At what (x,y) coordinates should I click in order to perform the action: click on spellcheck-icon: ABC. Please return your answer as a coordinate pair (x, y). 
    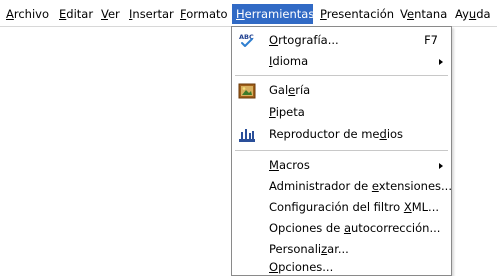
    Looking at the image, I should click on (247, 41).